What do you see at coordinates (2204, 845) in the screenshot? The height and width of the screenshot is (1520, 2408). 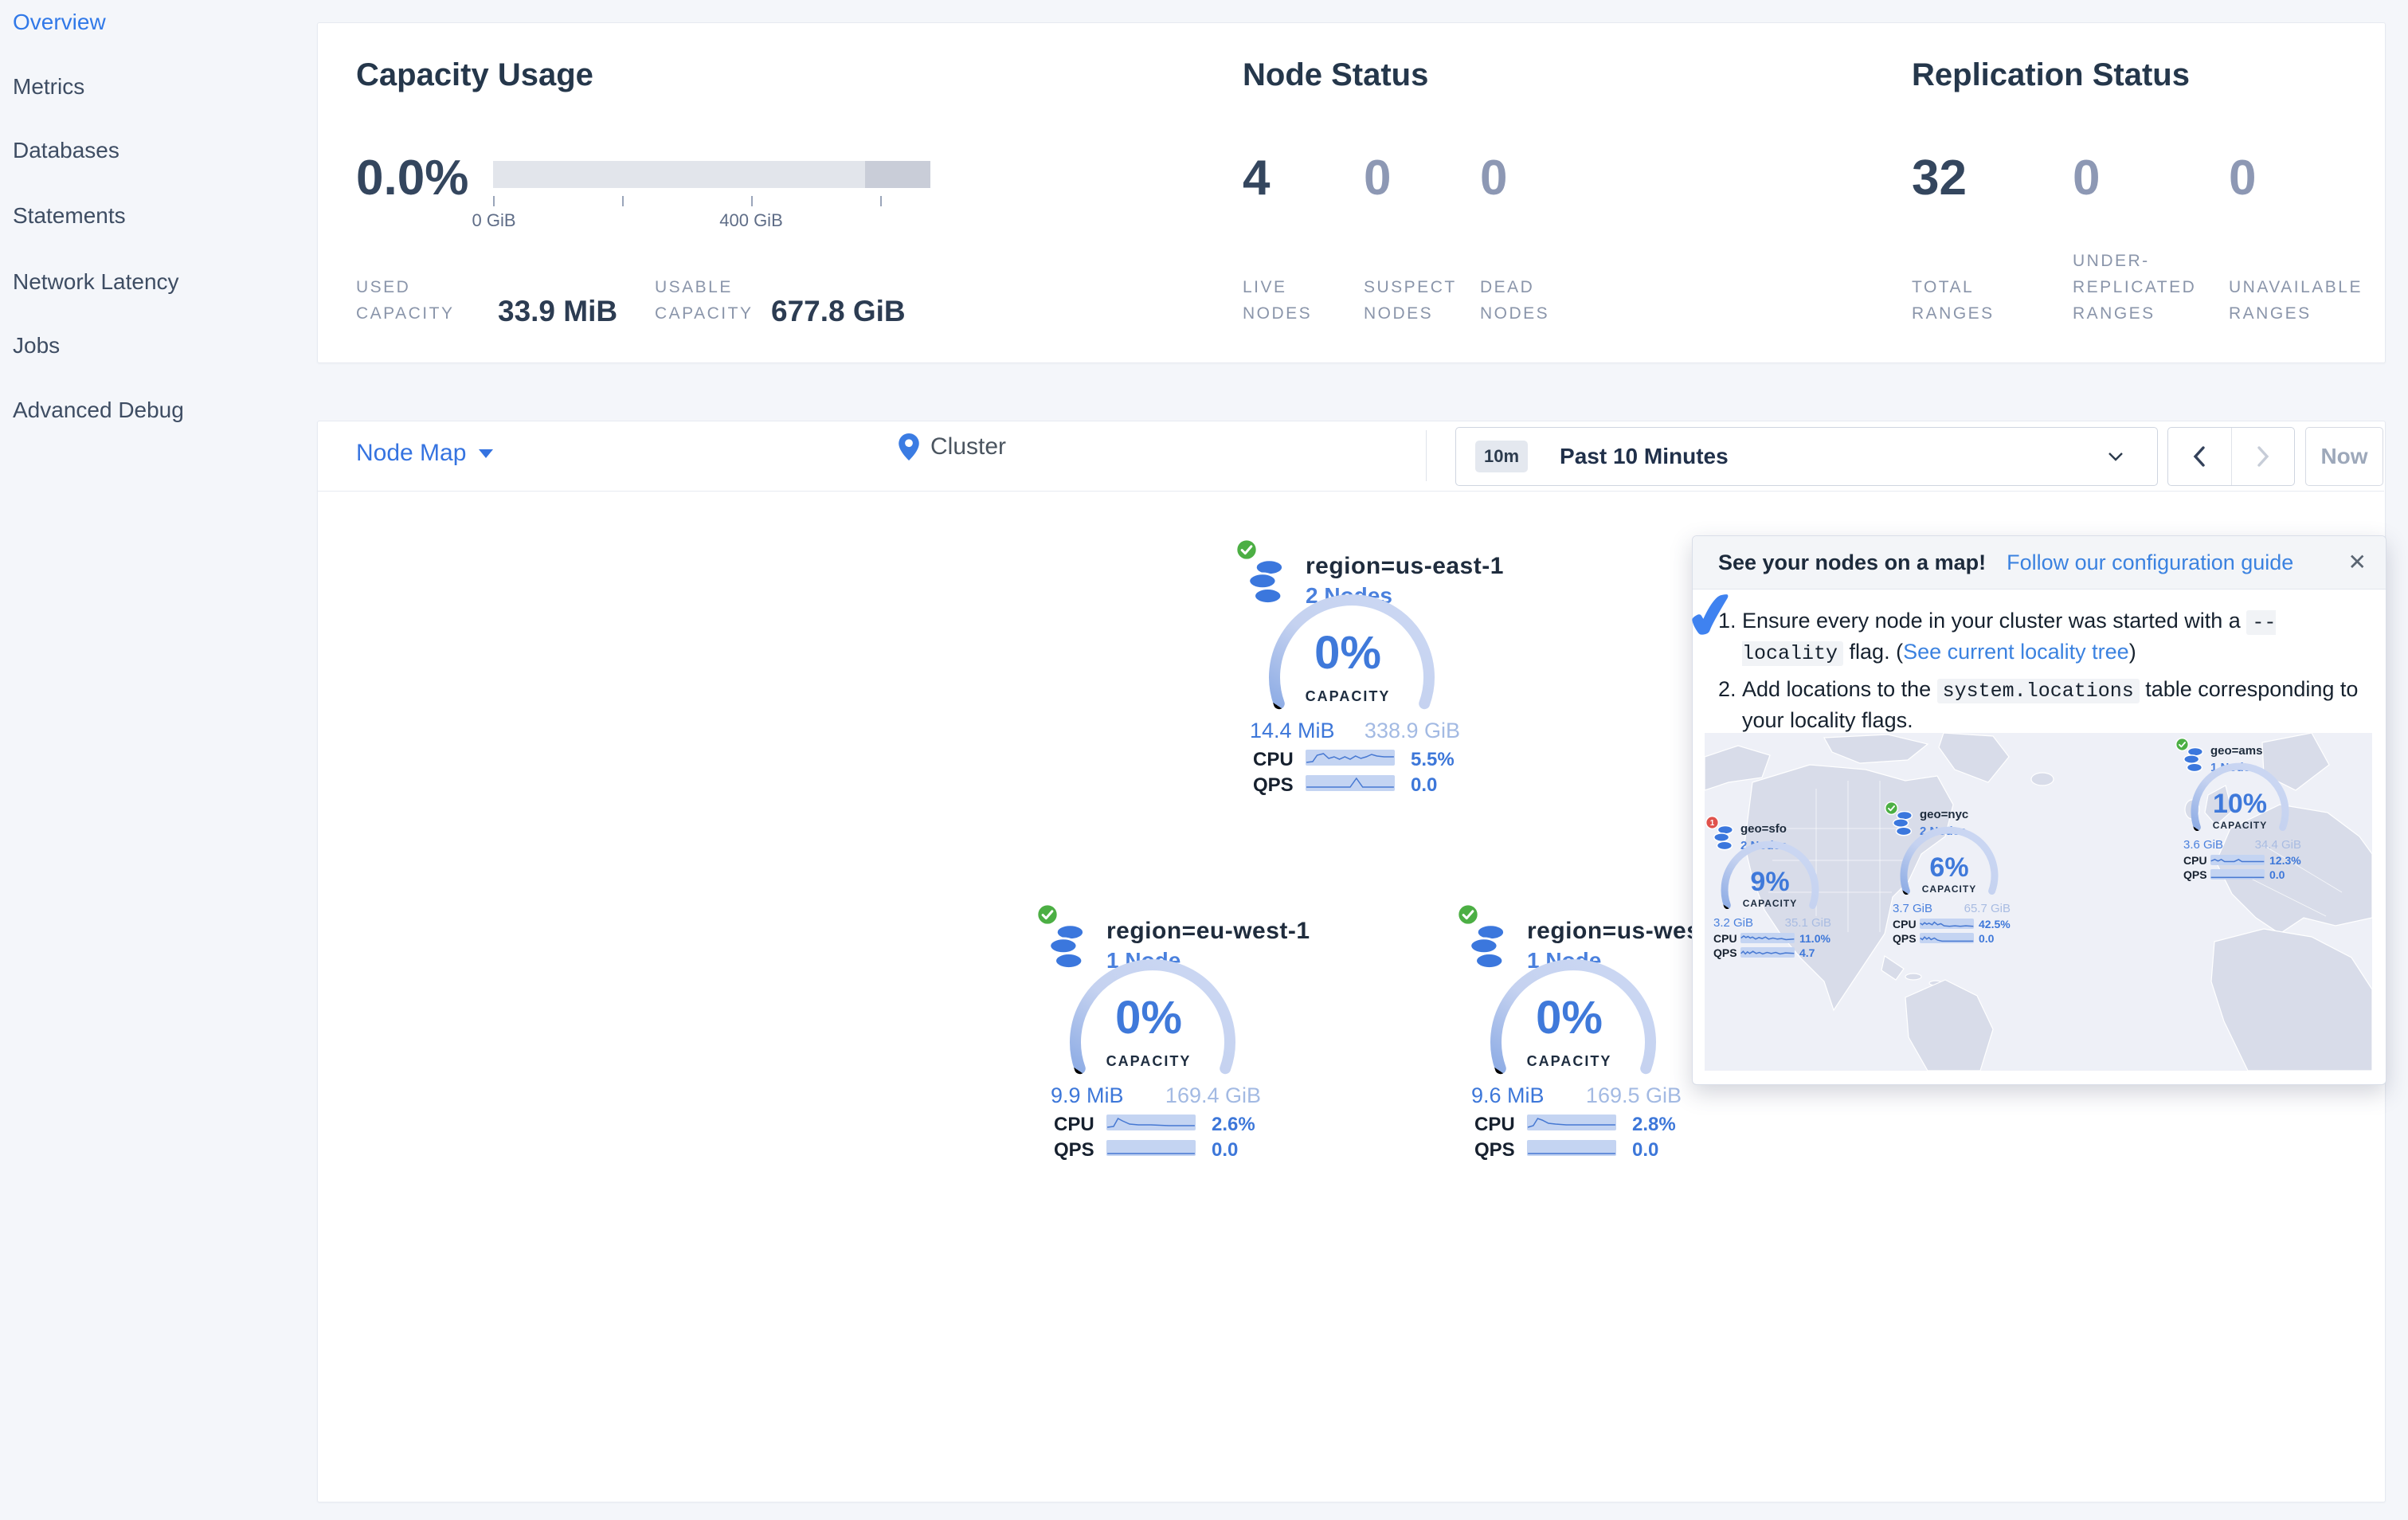 I see `locality-used-capacity: 3.6 GiB` at bounding box center [2204, 845].